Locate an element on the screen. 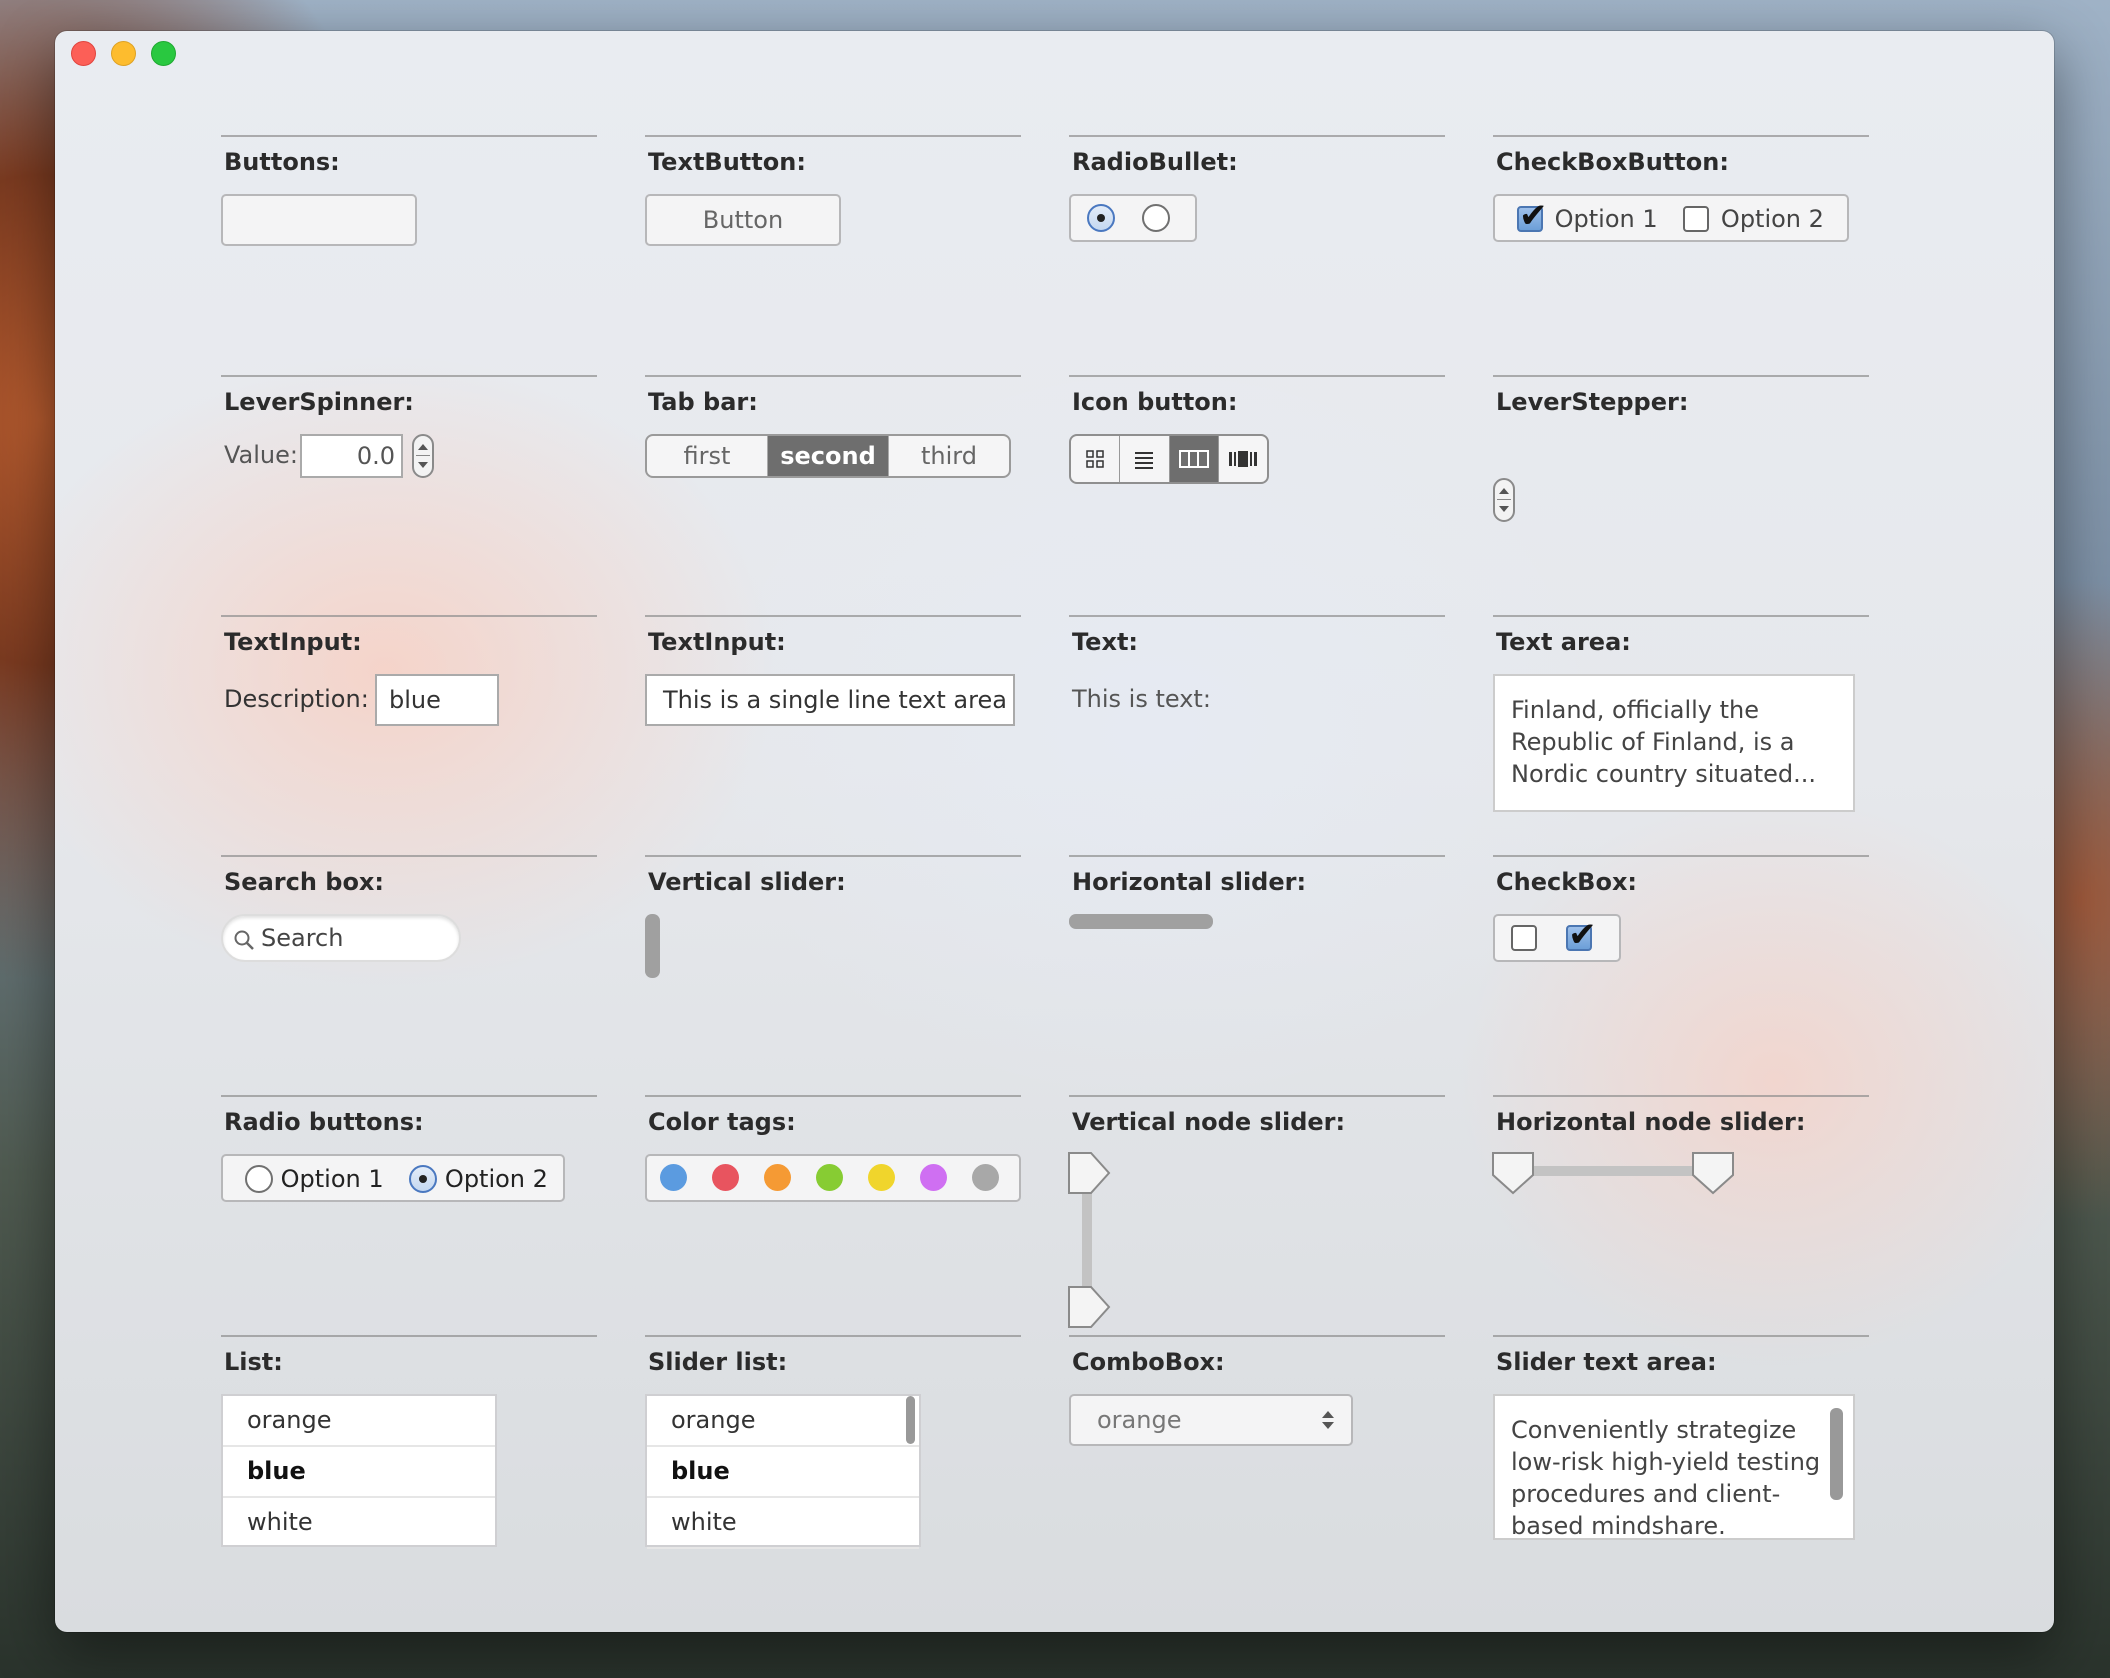 Image resolution: width=2110 pixels, height=1678 pixels. coverflow-icon is located at coordinates (1242, 459).